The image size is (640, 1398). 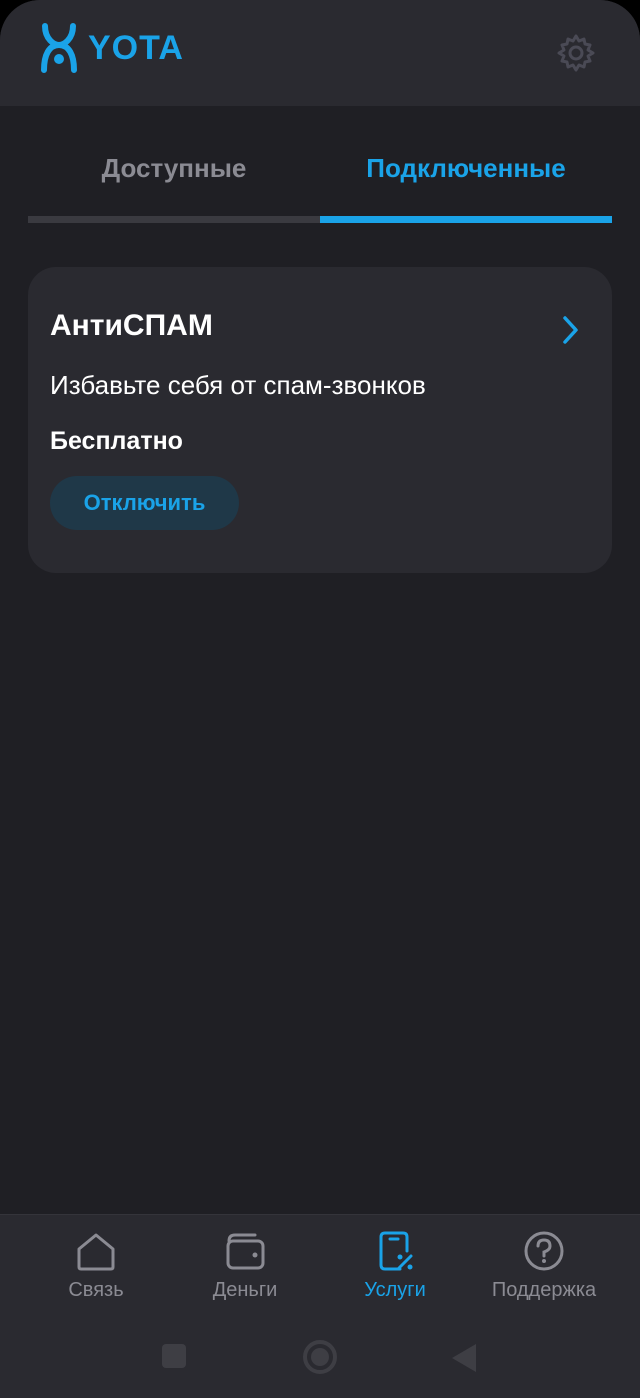 I want to click on tab-connected-underline, so click(x=466, y=219).